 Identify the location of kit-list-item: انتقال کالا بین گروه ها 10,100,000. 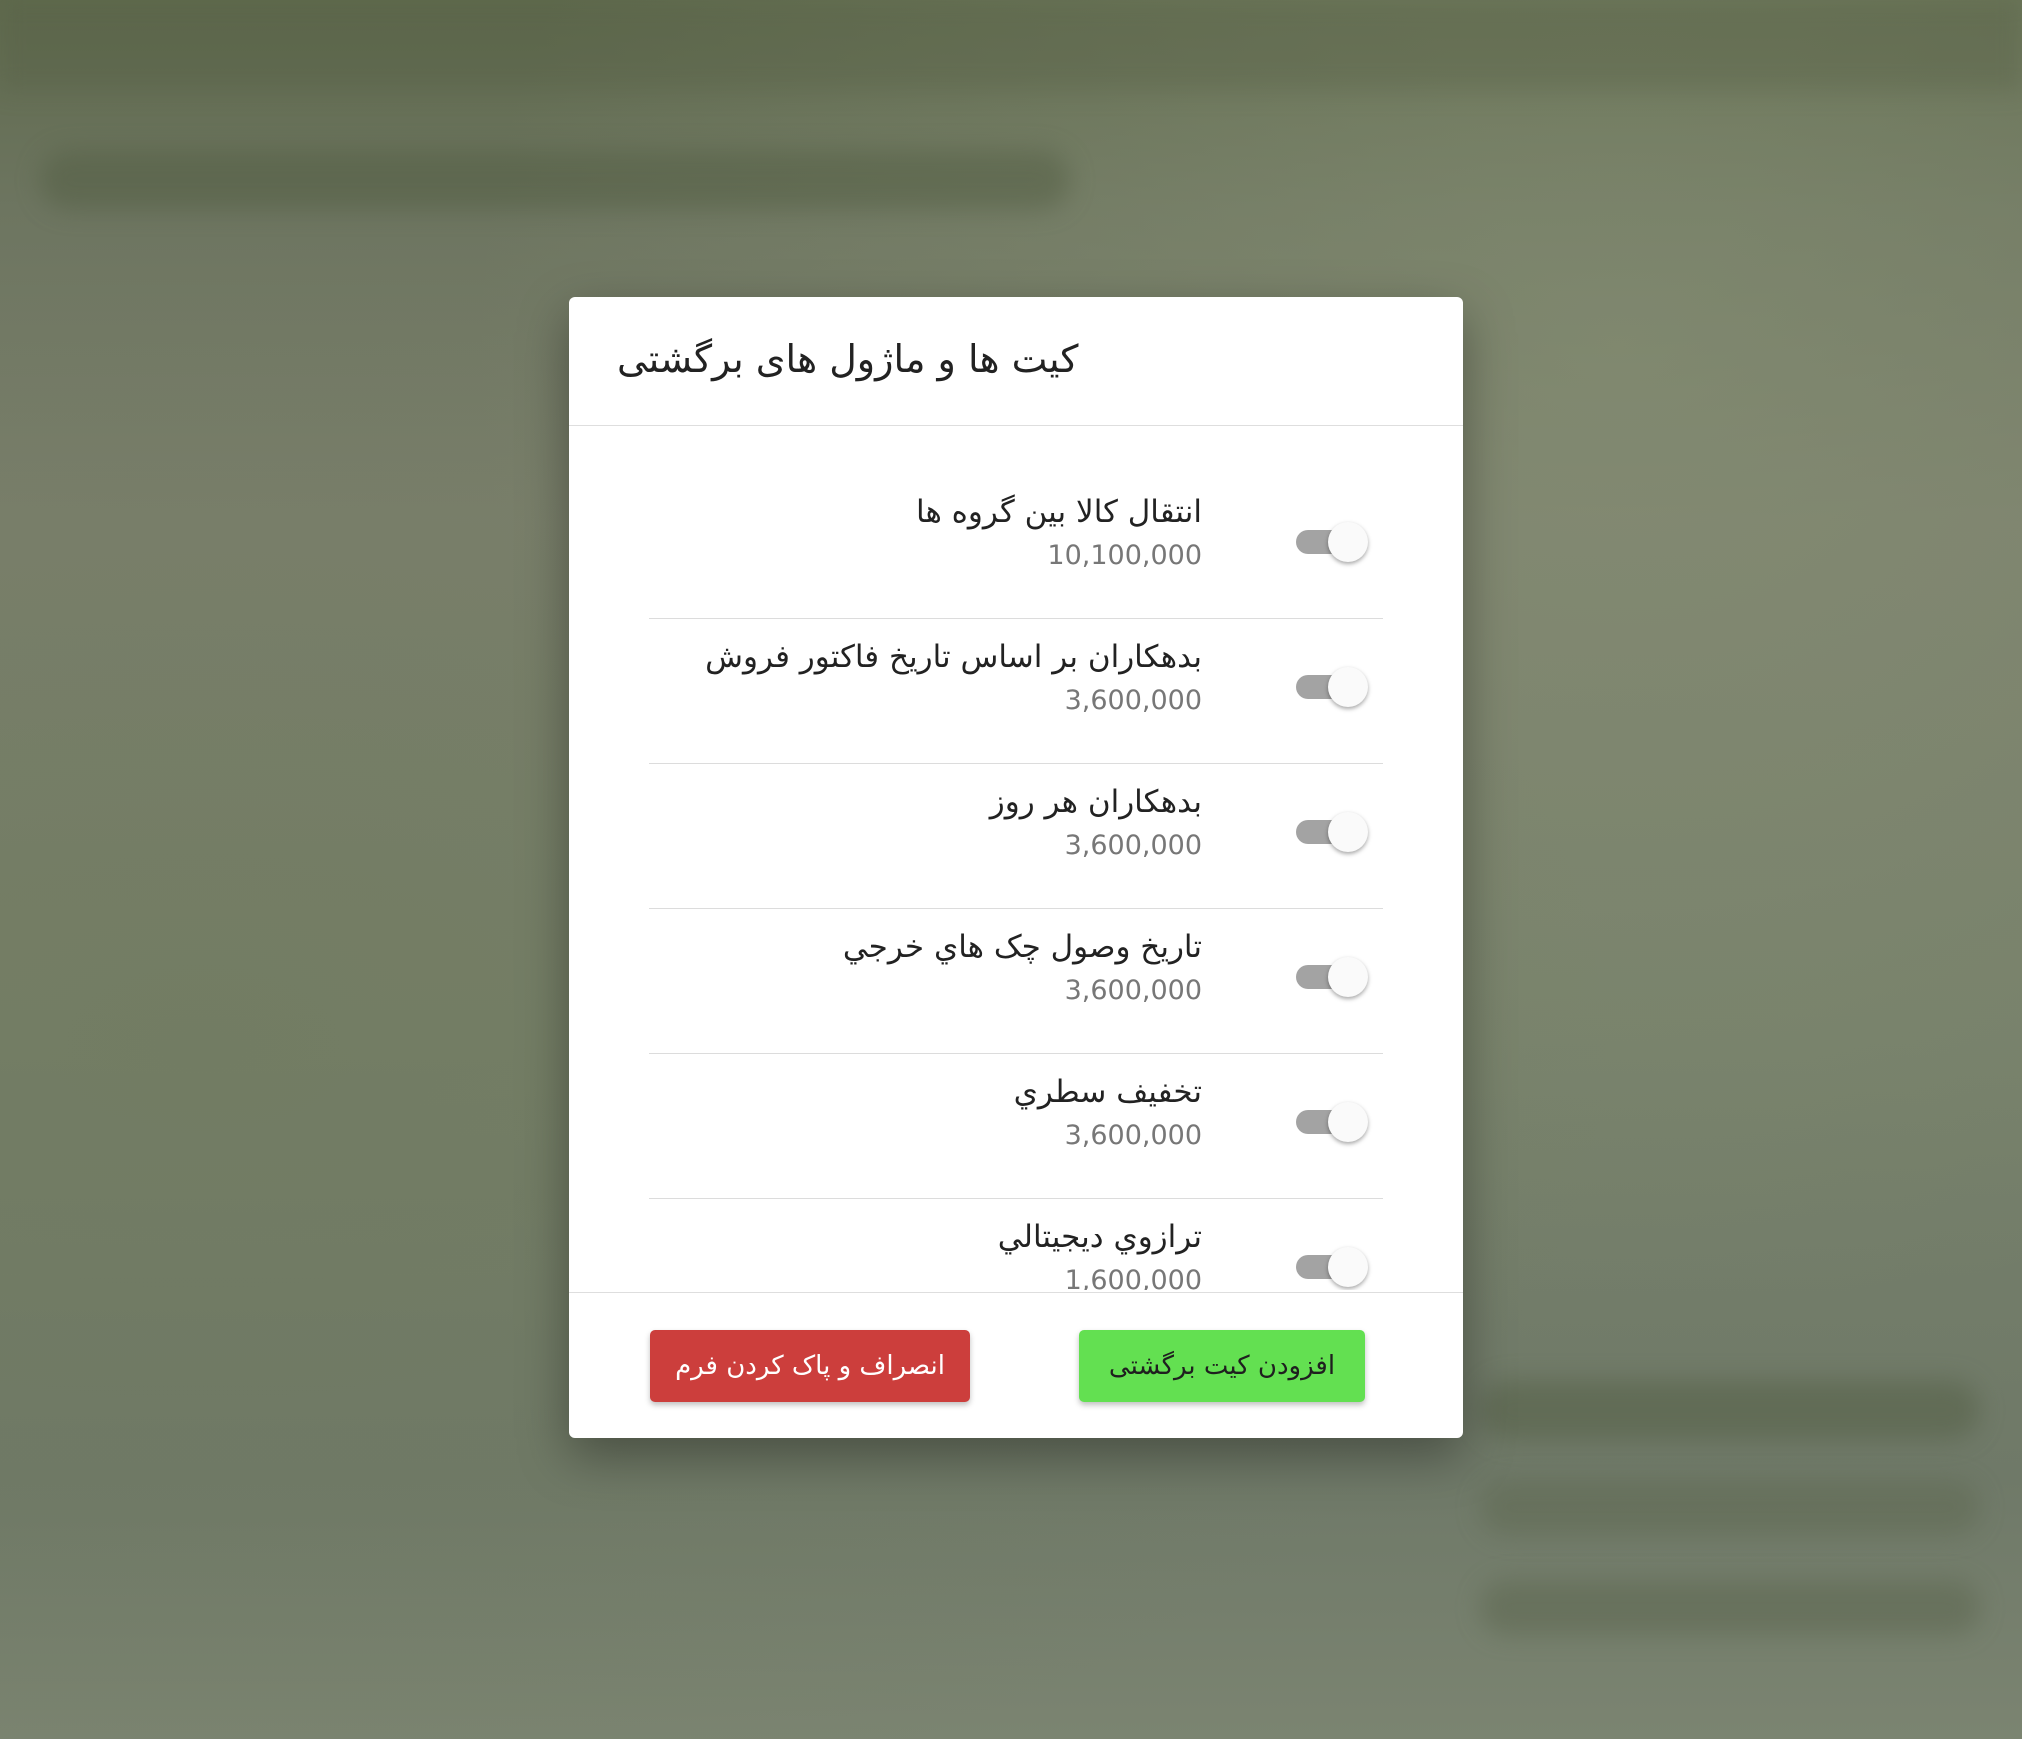
(1016, 546).